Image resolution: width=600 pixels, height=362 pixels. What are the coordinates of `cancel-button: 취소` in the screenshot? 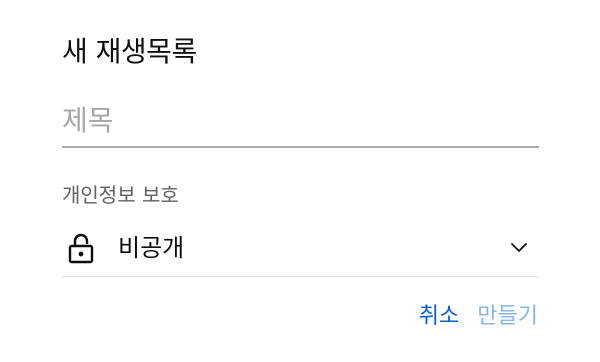 It's located at (439, 317).